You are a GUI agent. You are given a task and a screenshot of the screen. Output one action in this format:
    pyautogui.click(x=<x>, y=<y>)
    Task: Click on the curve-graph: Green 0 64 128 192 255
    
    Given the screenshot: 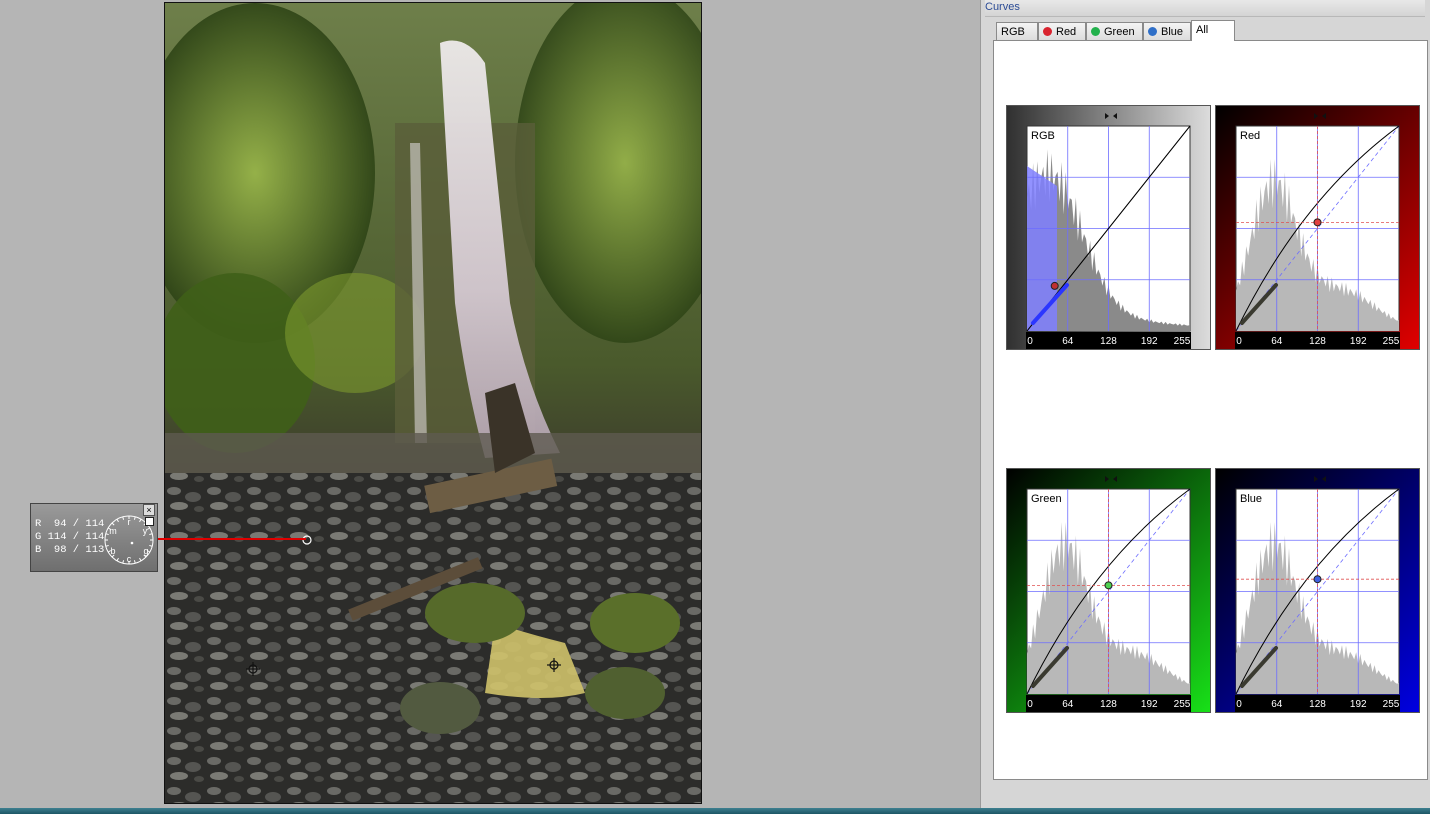 What is the action you would take?
    pyautogui.click(x=1109, y=591)
    